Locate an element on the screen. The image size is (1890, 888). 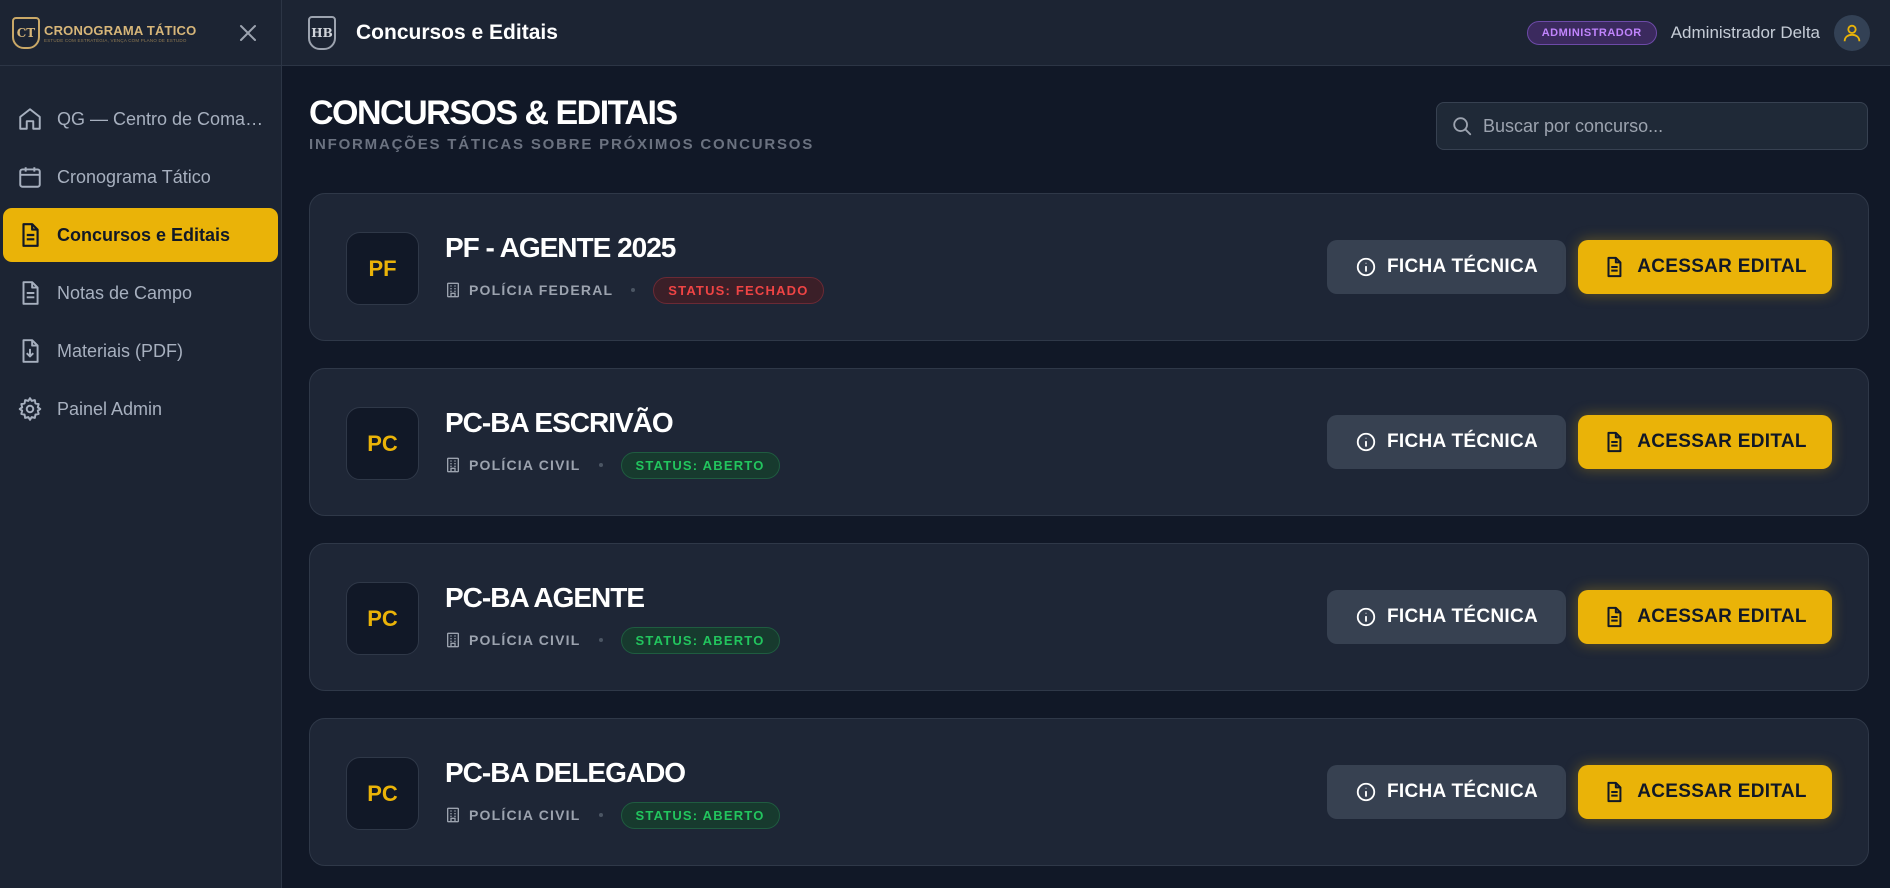
sidebar-item-notas: Notas de Campo is located at coordinates (140, 293).